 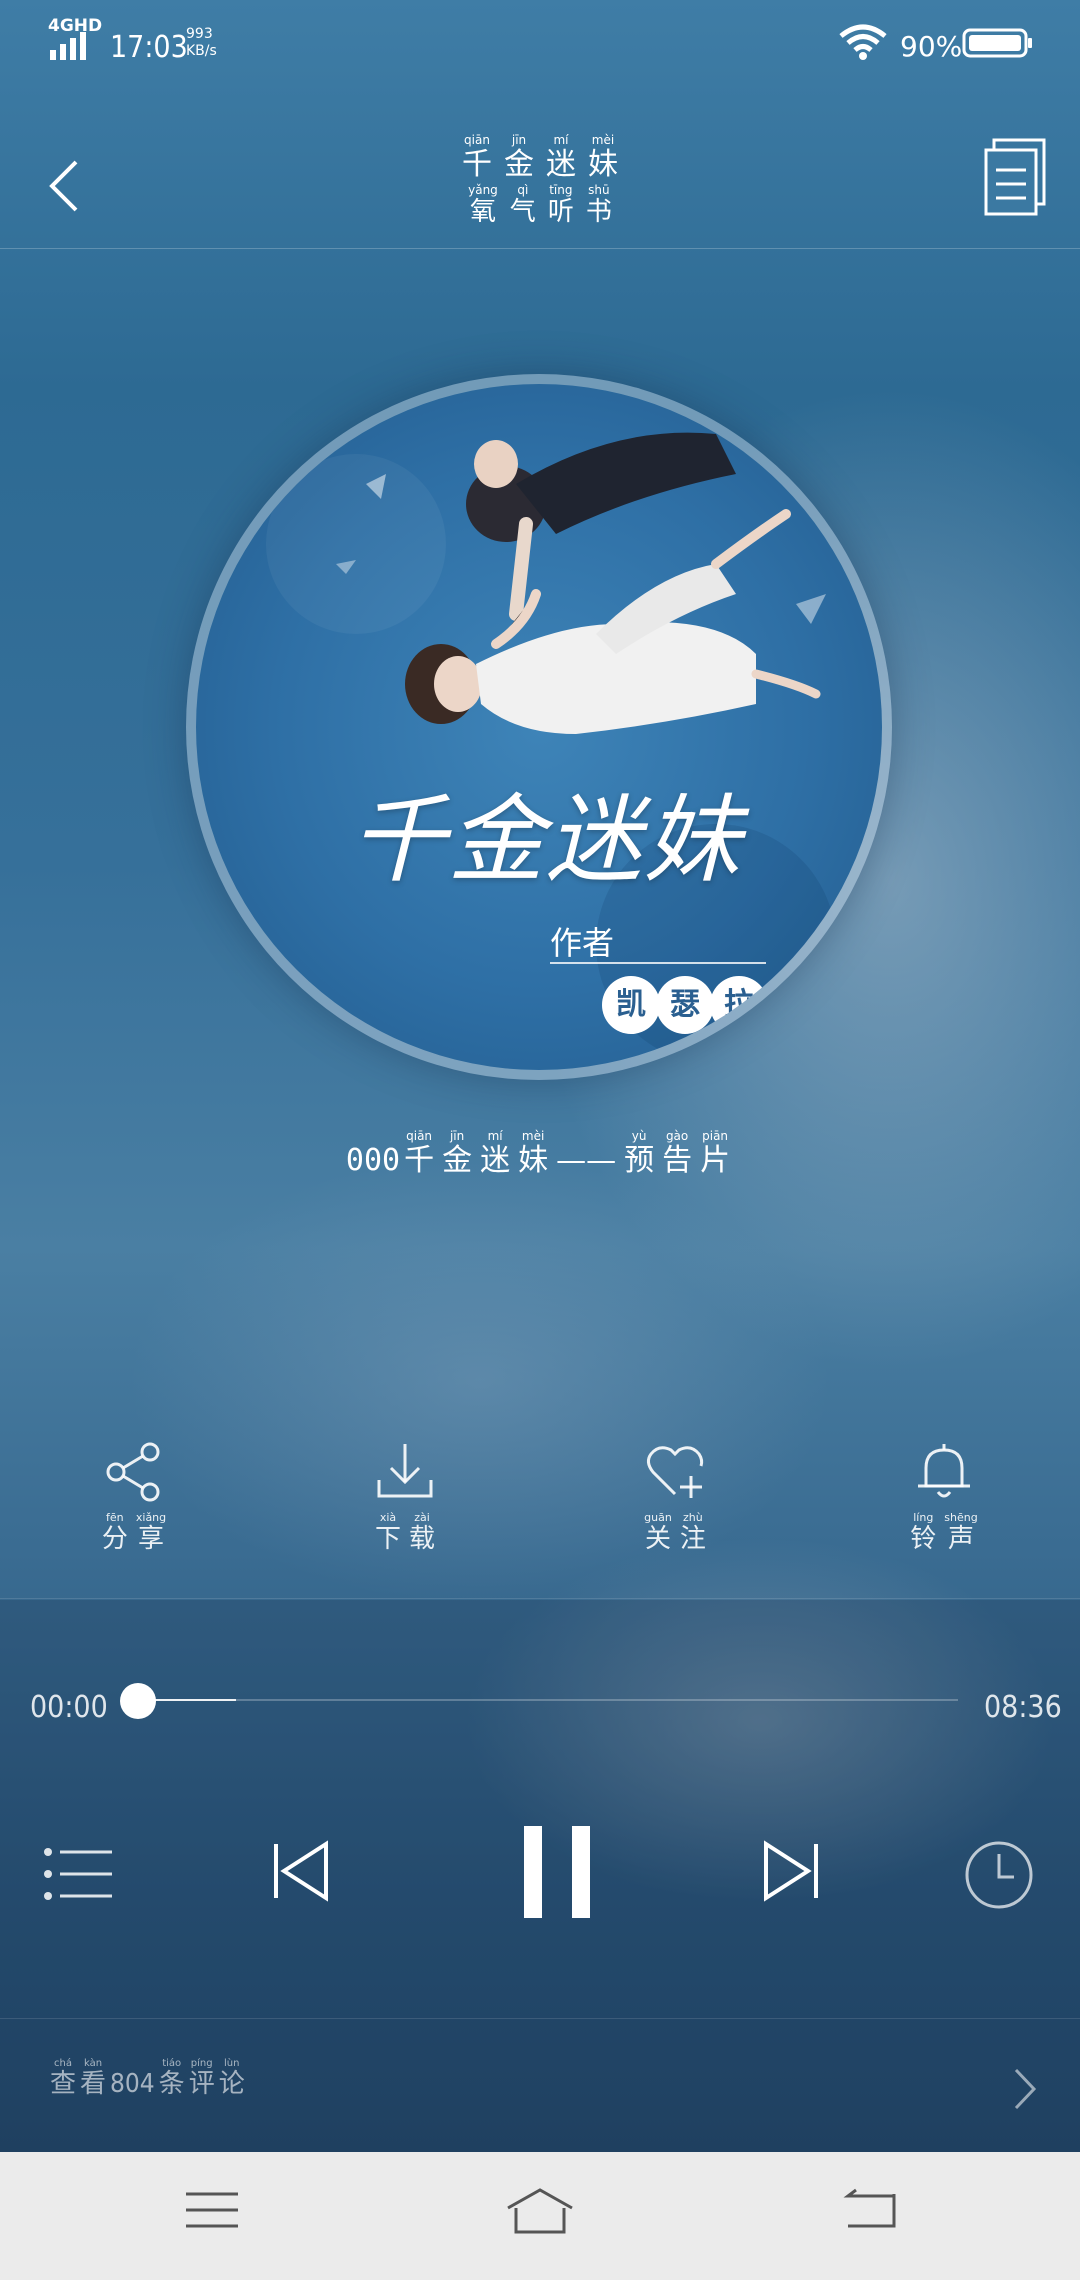 I want to click on track-char: 千qiān, so click(x=419, y=1153).